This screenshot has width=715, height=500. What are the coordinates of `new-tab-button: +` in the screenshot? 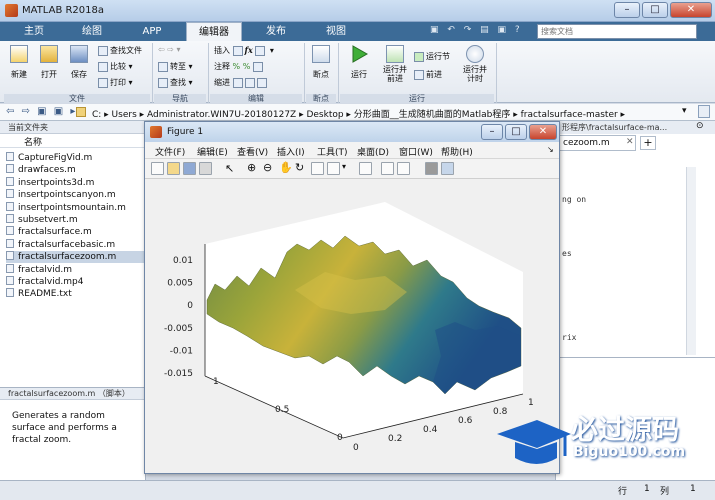 It's located at (648, 143).